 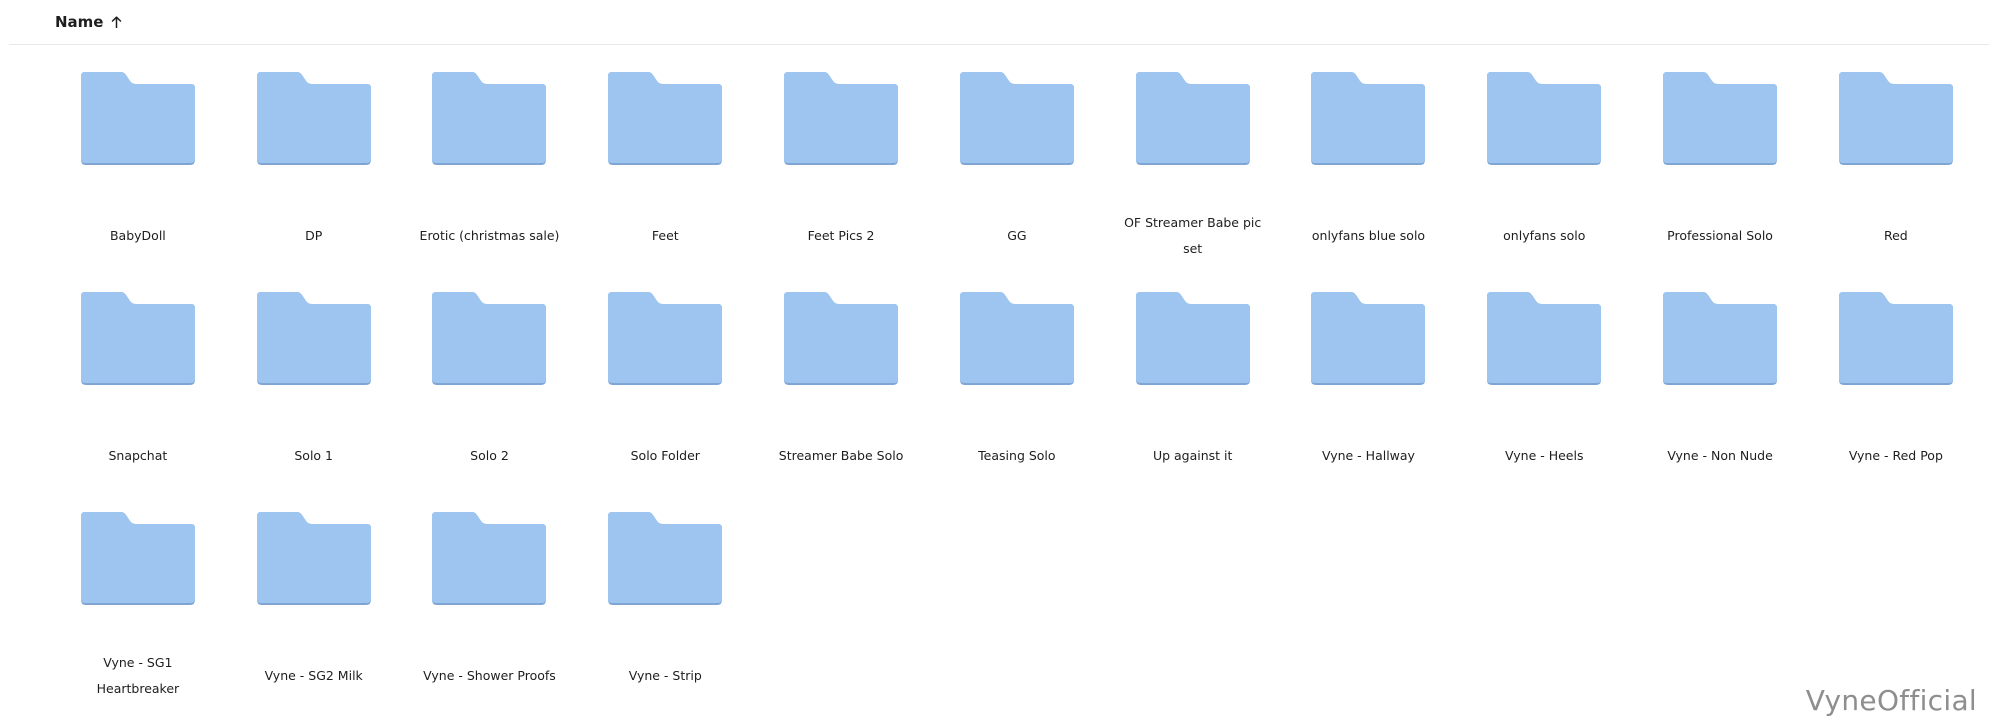 What do you see at coordinates (1896, 182) in the screenshot?
I see `folder-tile: Red` at bounding box center [1896, 182].